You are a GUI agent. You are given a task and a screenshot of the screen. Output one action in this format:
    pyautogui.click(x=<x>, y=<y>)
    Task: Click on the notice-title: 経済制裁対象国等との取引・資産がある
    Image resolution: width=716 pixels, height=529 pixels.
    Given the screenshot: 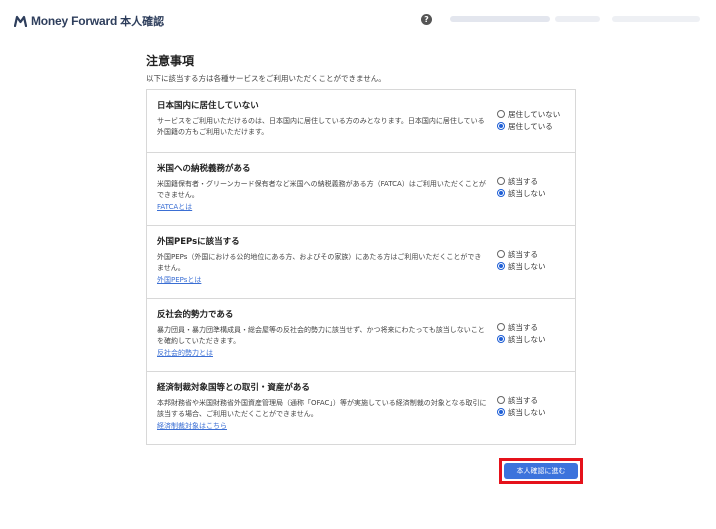 What is the action you would take?
    pyautogui.click(x=233, y=388)
    